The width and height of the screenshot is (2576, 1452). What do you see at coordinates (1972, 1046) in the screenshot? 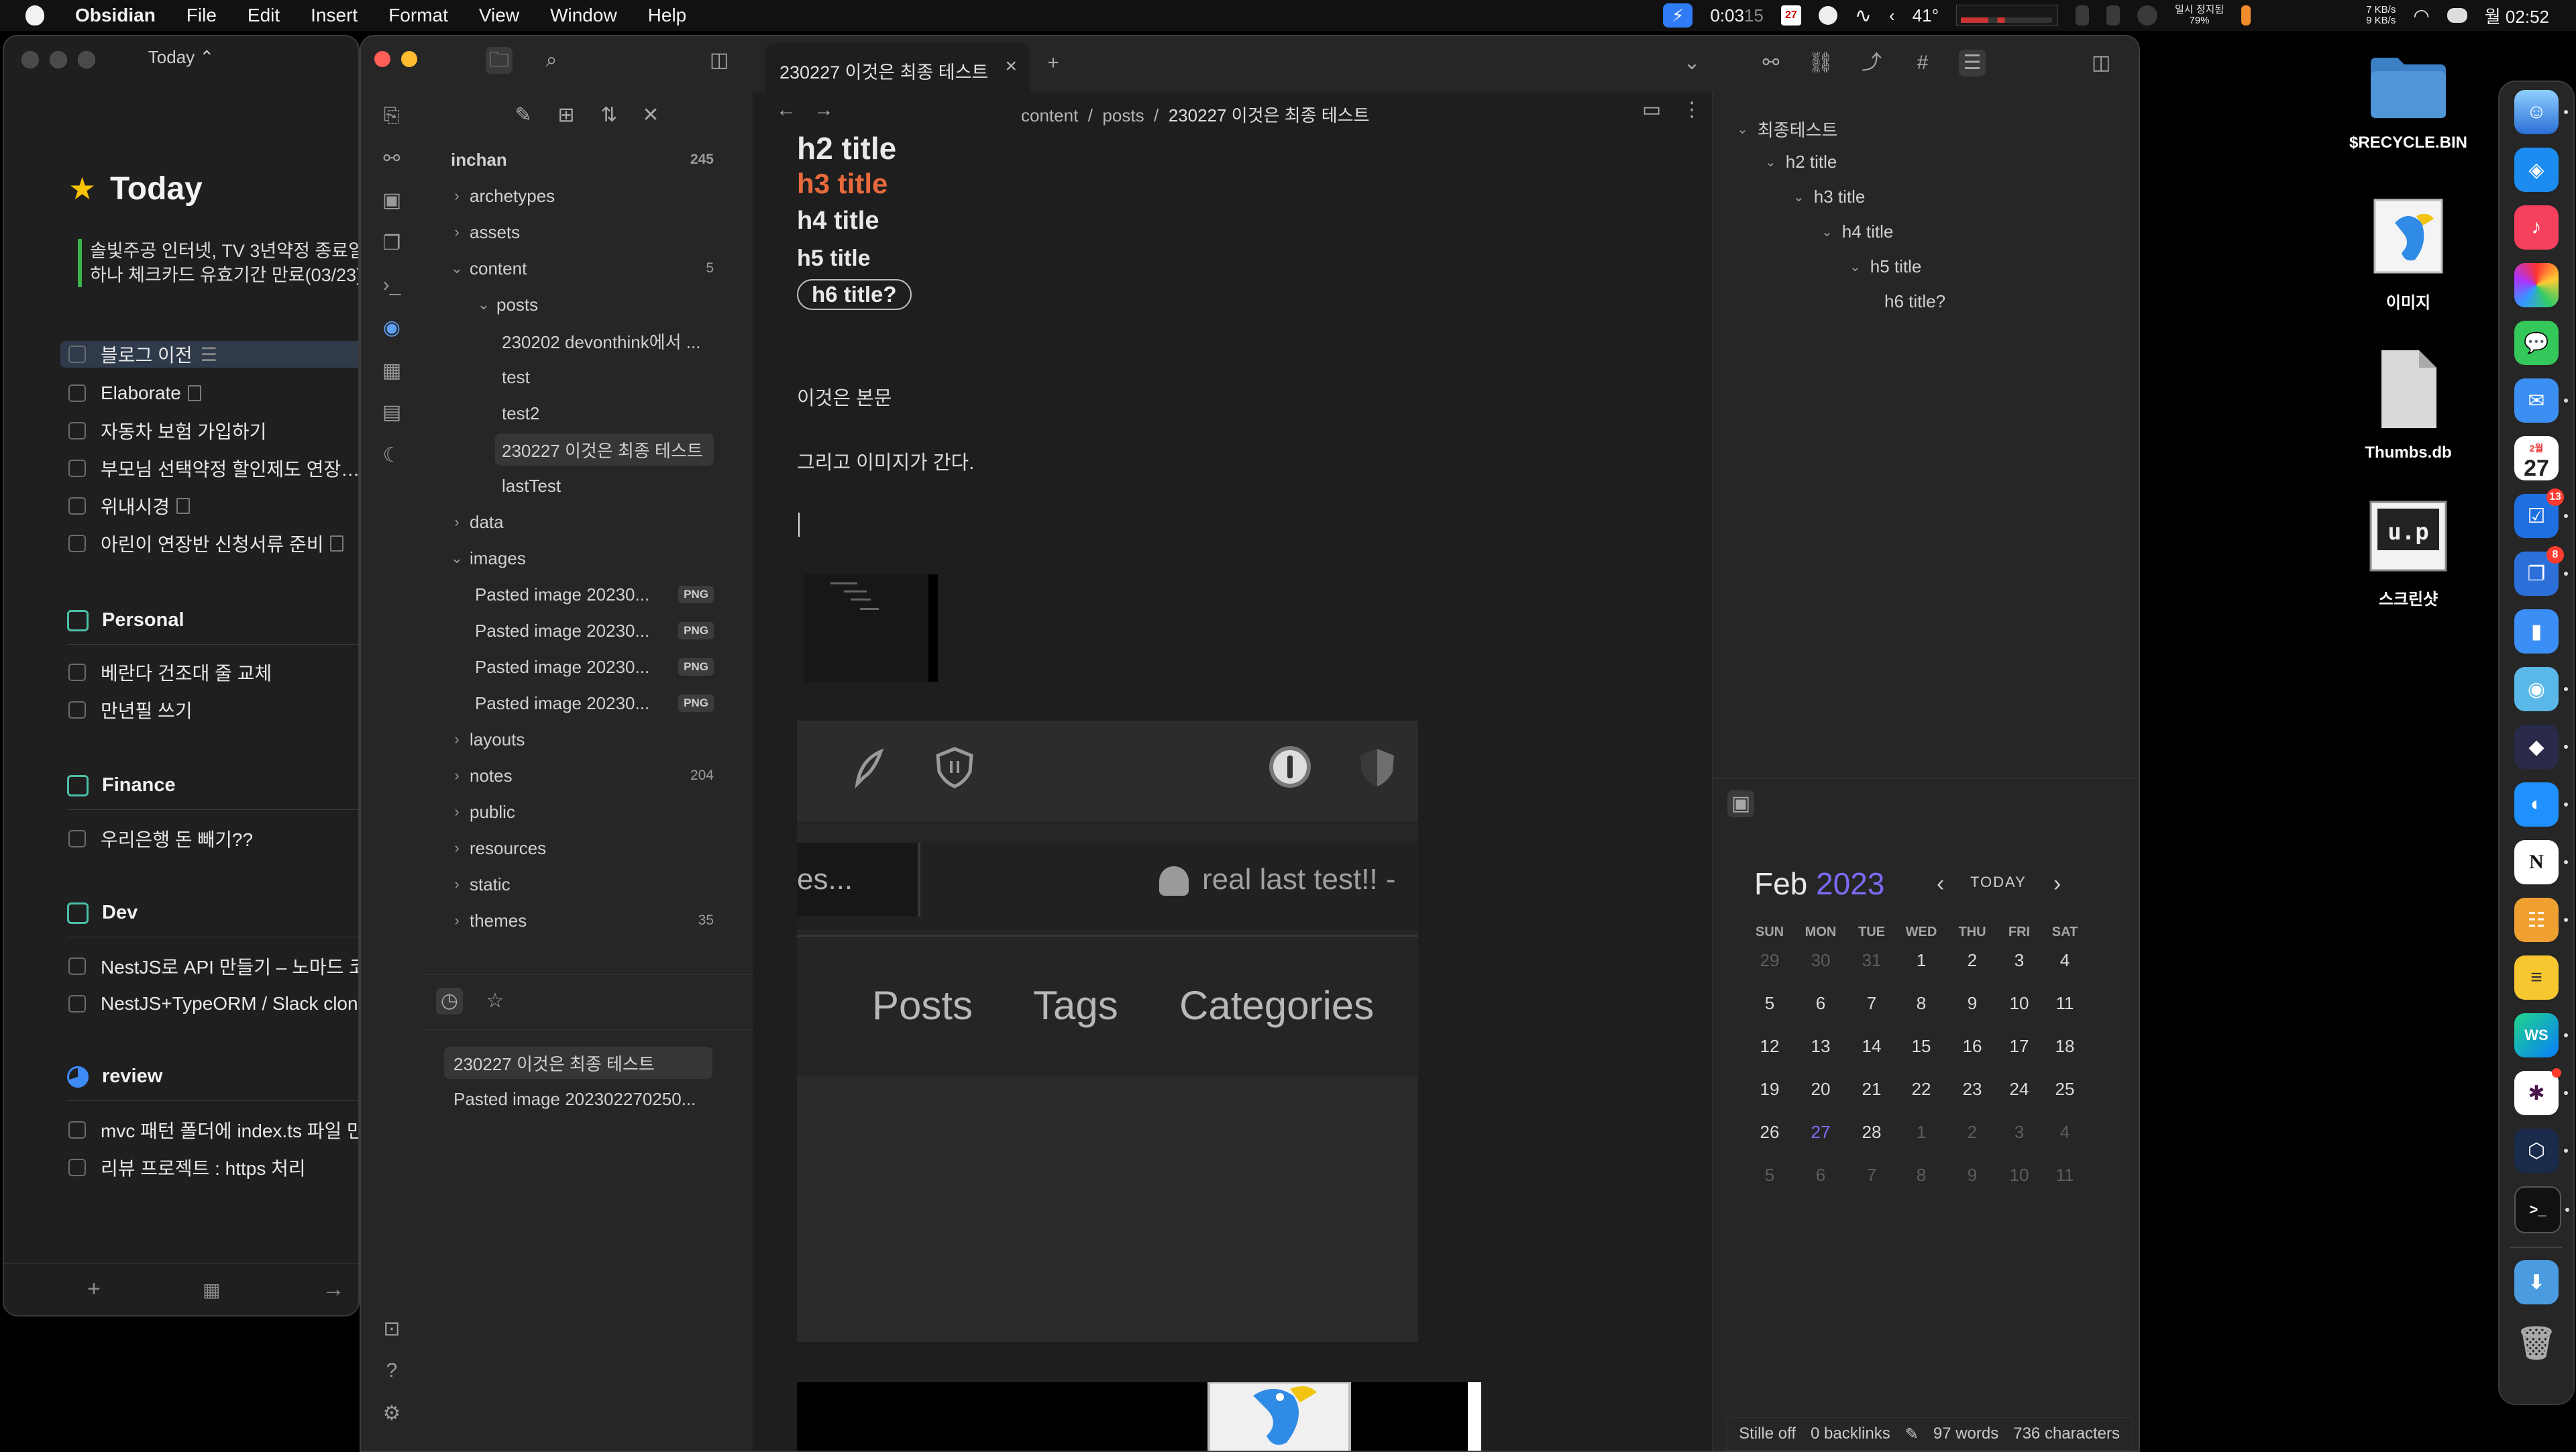
I see `calendar-day: 16` at bounding box center [1972, 1046].